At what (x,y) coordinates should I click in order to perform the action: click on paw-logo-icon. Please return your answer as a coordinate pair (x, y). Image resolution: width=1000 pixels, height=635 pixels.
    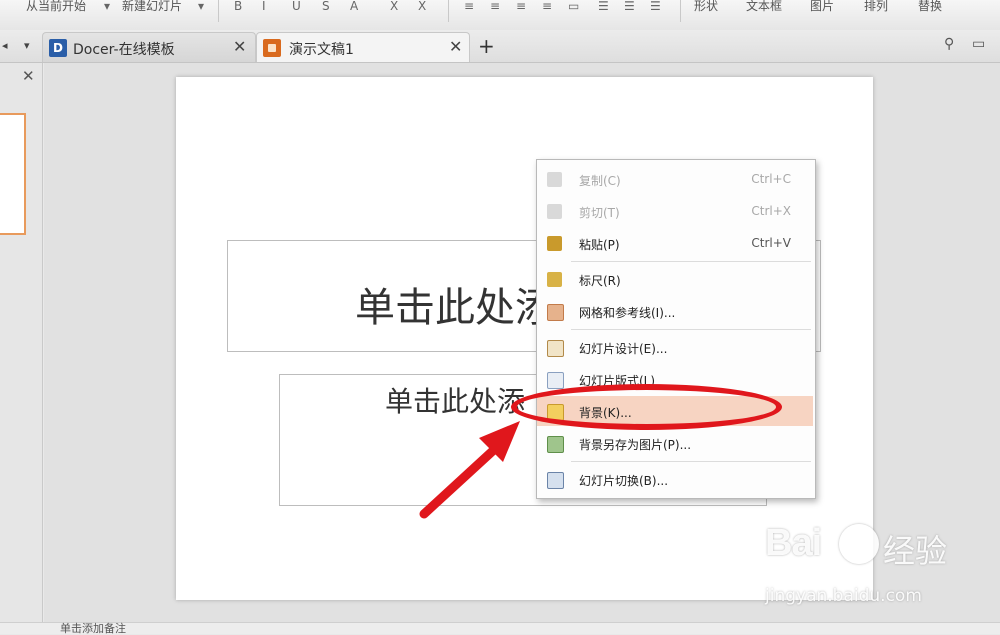
    Looking at the image, I should click on (859, 544).